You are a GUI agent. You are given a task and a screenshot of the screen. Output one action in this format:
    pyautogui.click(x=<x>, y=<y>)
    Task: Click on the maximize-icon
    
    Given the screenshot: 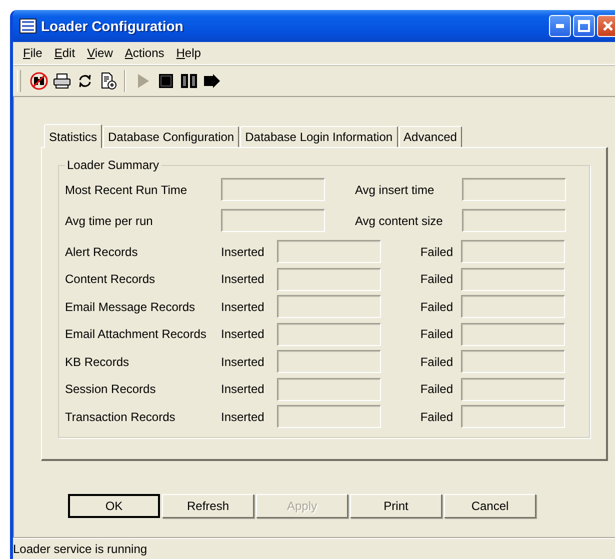 What is the action you would take?
    pyautogui.click(x=584, y=26)
    